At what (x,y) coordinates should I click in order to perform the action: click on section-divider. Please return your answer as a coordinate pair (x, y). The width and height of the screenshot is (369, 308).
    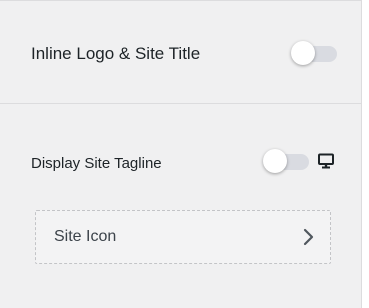
    Looking at the image, I should click on (180, 103).